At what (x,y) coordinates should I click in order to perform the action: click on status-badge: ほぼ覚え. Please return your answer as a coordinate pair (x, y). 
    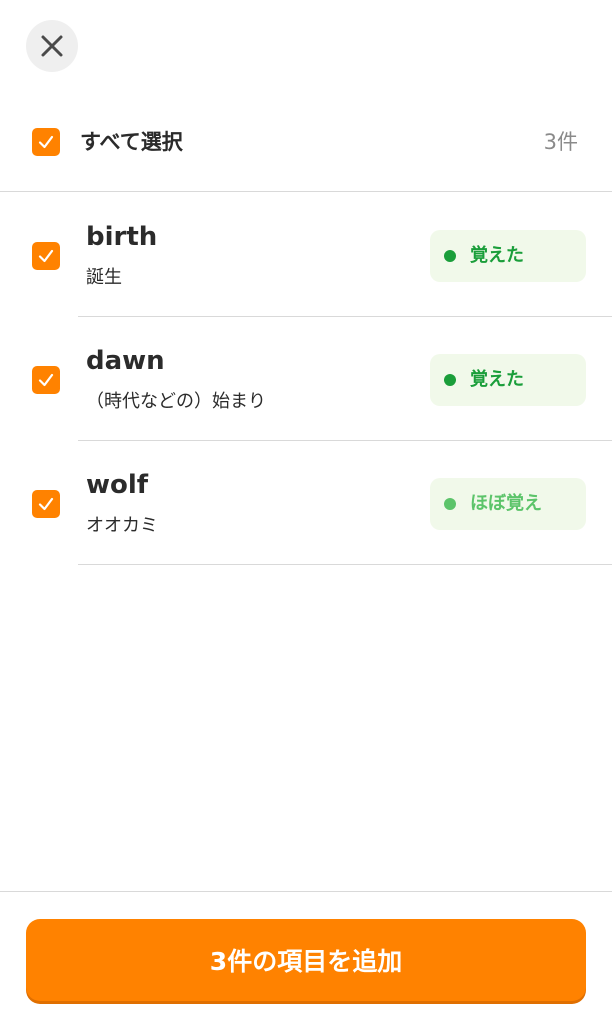
    Looking at the image, I should click on (508, 504).